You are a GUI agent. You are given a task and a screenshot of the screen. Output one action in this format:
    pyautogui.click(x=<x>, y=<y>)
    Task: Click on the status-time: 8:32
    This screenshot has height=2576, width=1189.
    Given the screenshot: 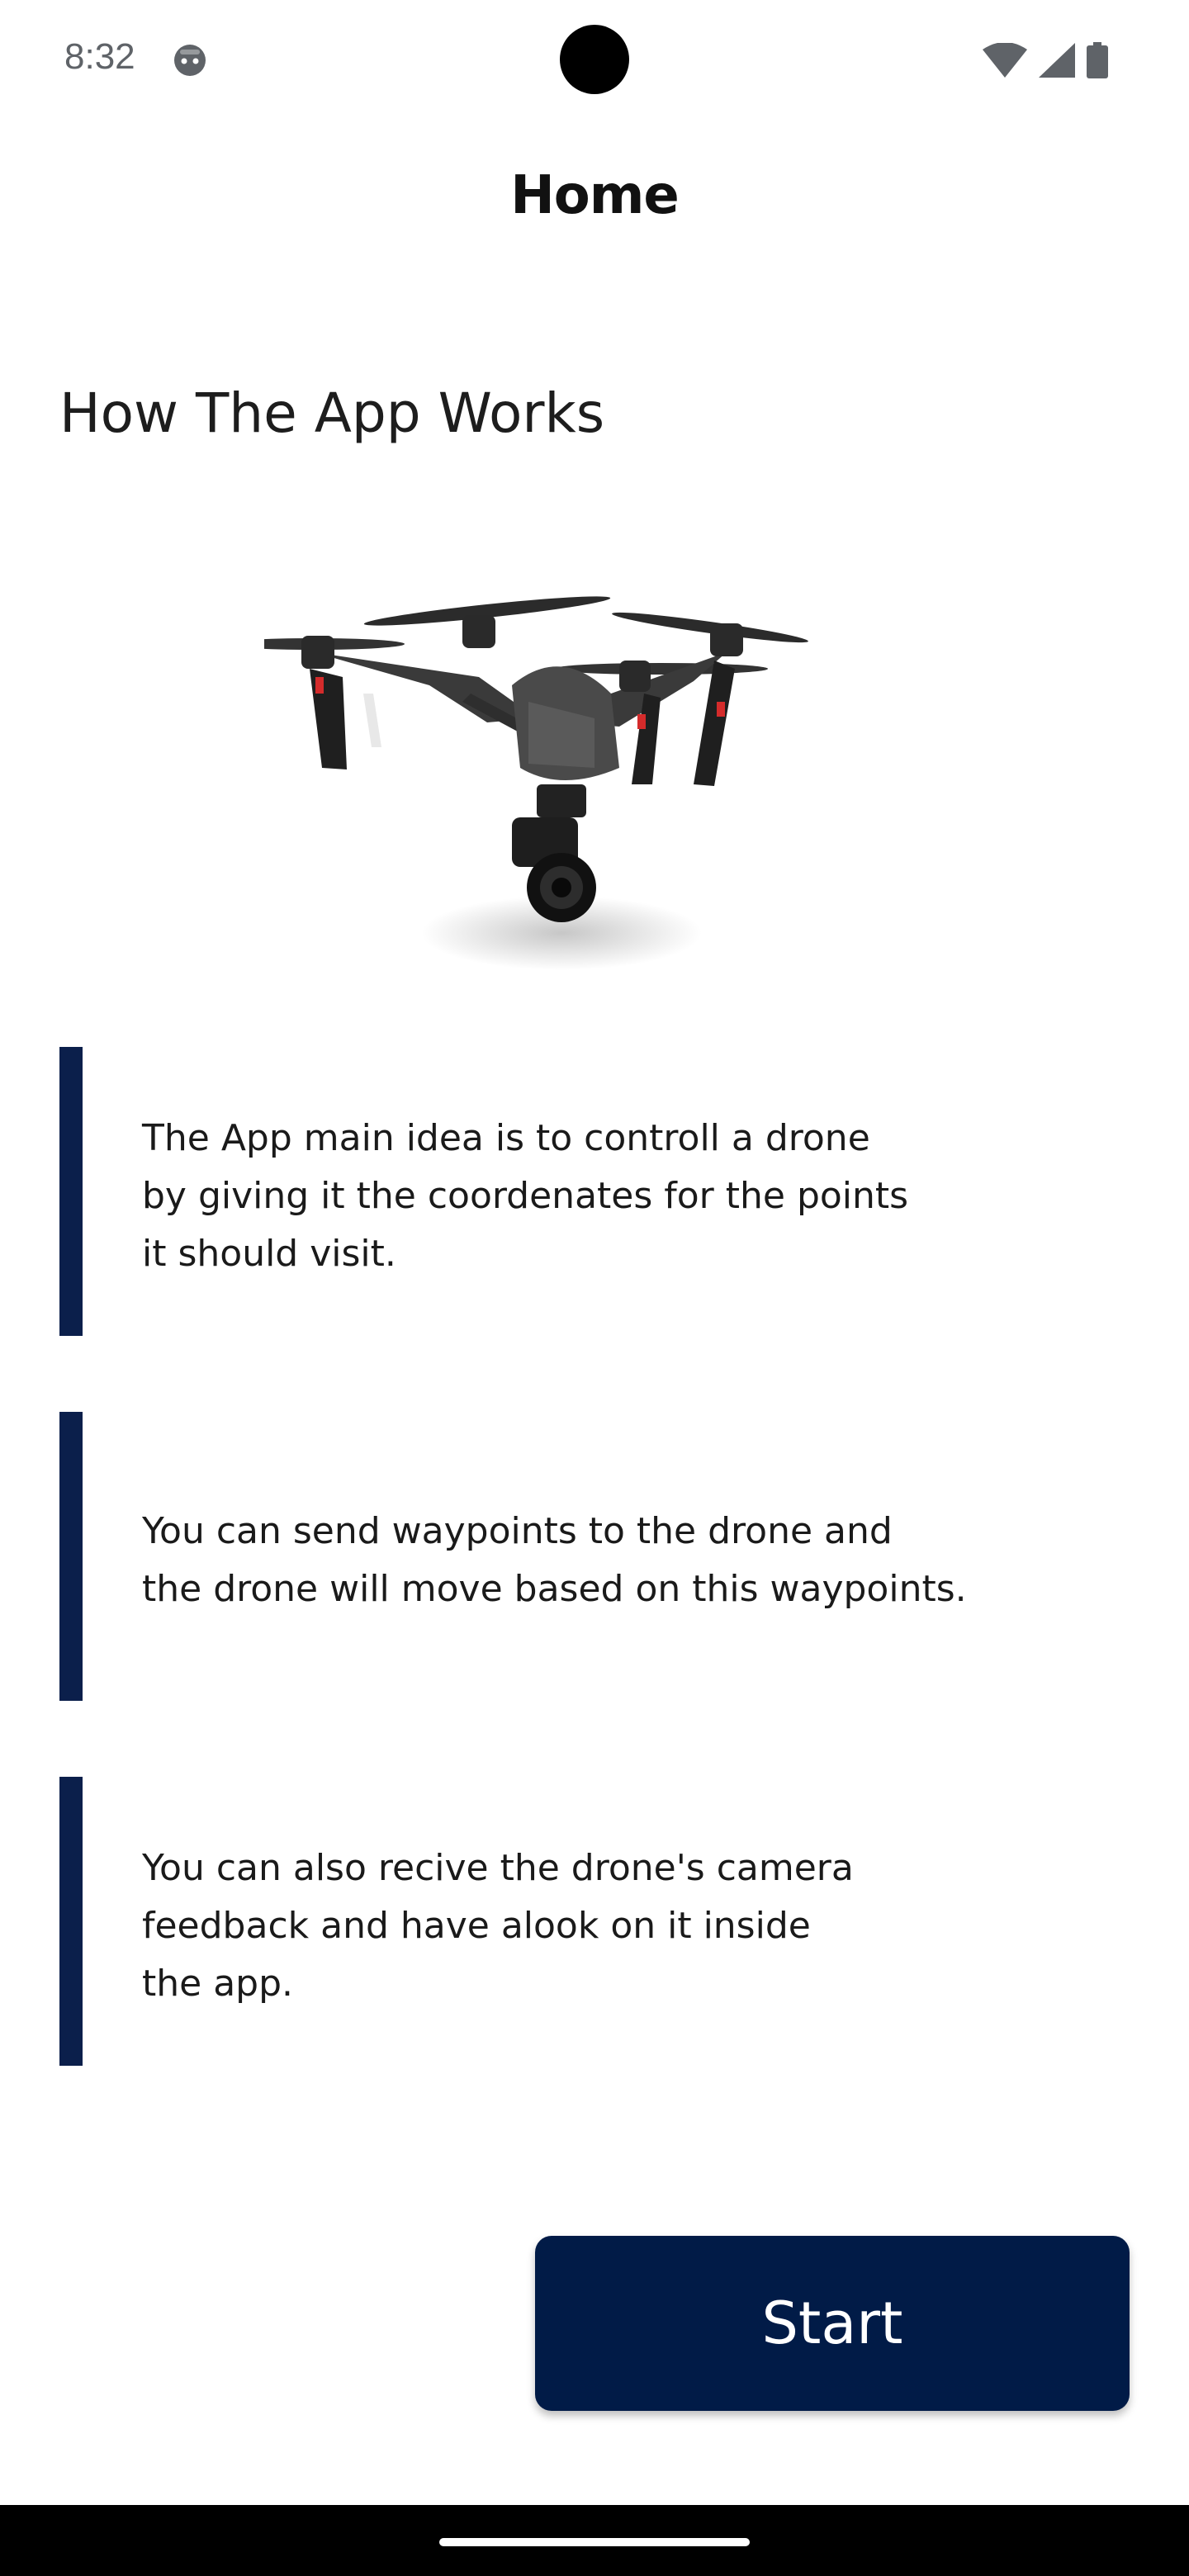 What is the action you would take?
    pyautogui.click(x=99, y=56)
    